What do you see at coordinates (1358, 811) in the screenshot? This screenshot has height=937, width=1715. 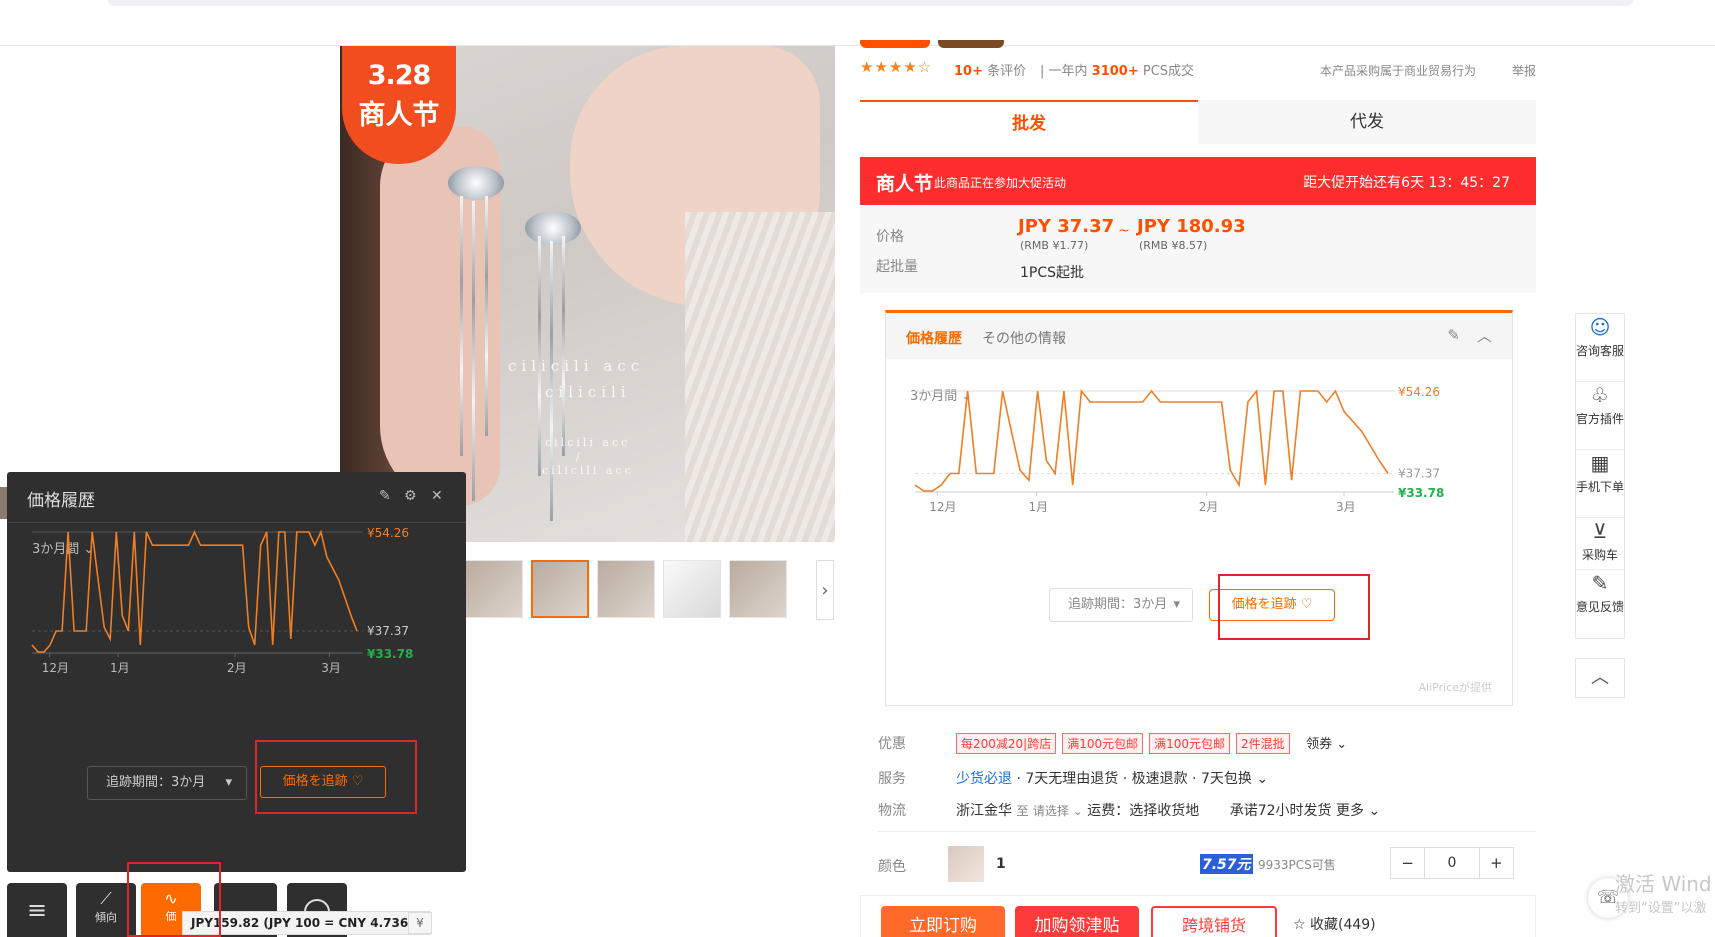 I see `logistics-more: 更多 ⌄` at bounding box center [1358, 811].